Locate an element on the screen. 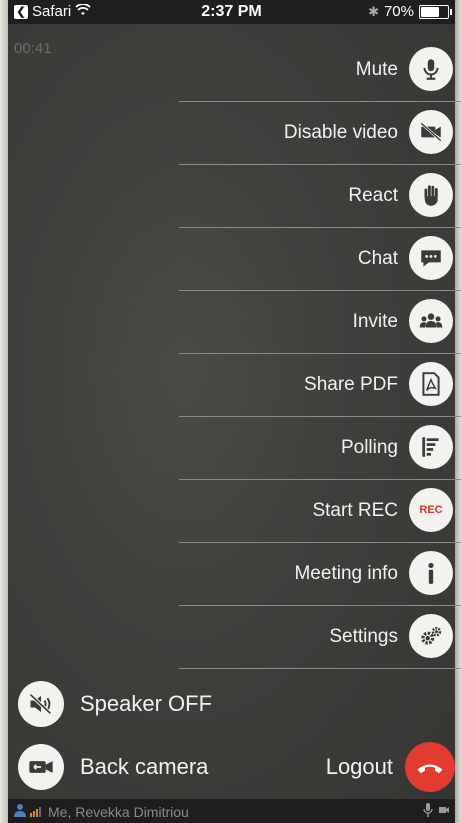 This screenshot has height=823, width=461. group-icon is located at coordinates (431, 321).